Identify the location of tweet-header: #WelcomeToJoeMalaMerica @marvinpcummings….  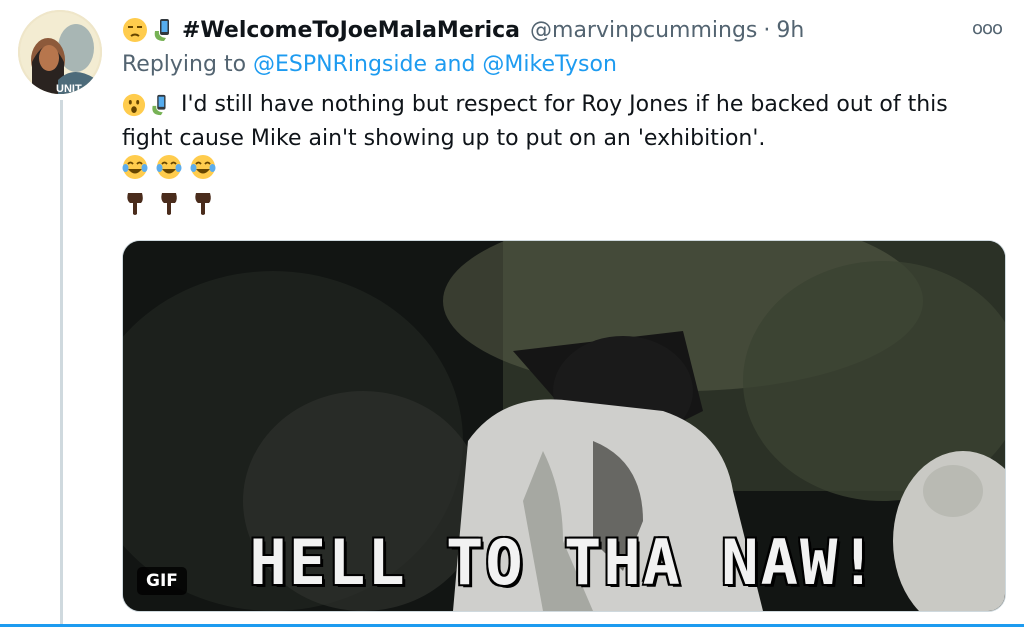
(463, 30).